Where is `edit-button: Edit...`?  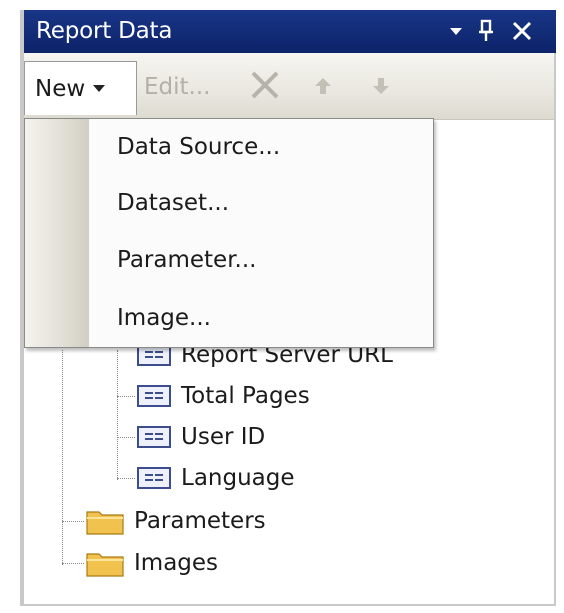
edit-button: Edit... is located at coordinates (177, 87).